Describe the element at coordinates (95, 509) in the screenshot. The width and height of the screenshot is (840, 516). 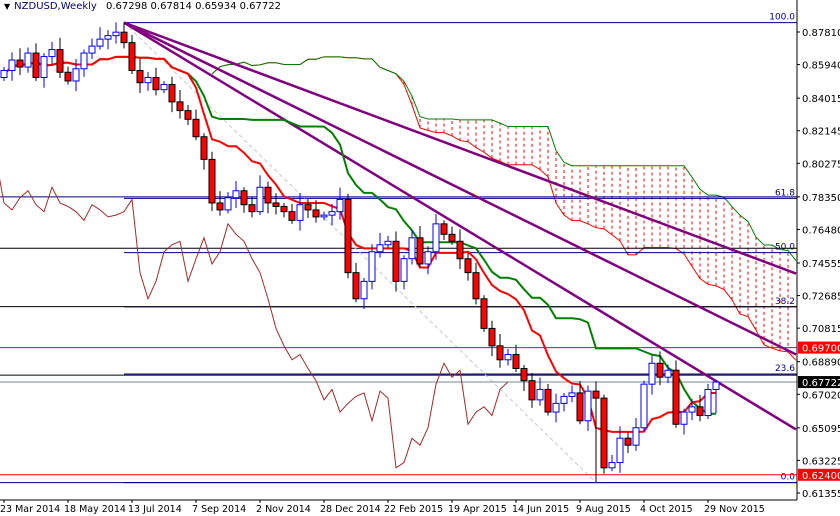
I see `x-tick-label: 18 May 2014` at that location.